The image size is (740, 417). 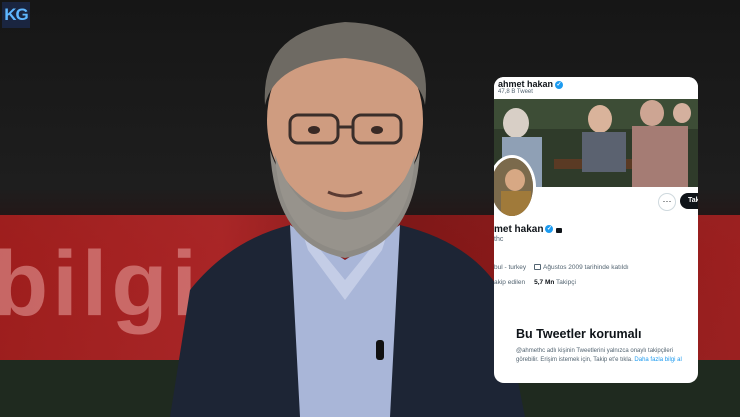 What do you see at coordinates (657, 360) in the screenshot?
I see `learn-more-link: Daha fazla bilgi al` at bounding box center [657, 360].